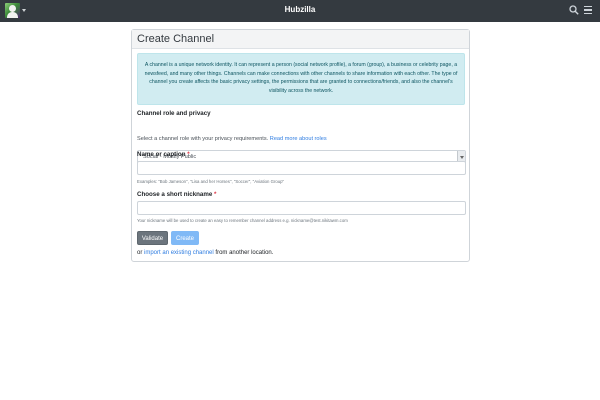 The image size is (600, 400). I want to click on hamburger-menu-icon, so click(588, 10).